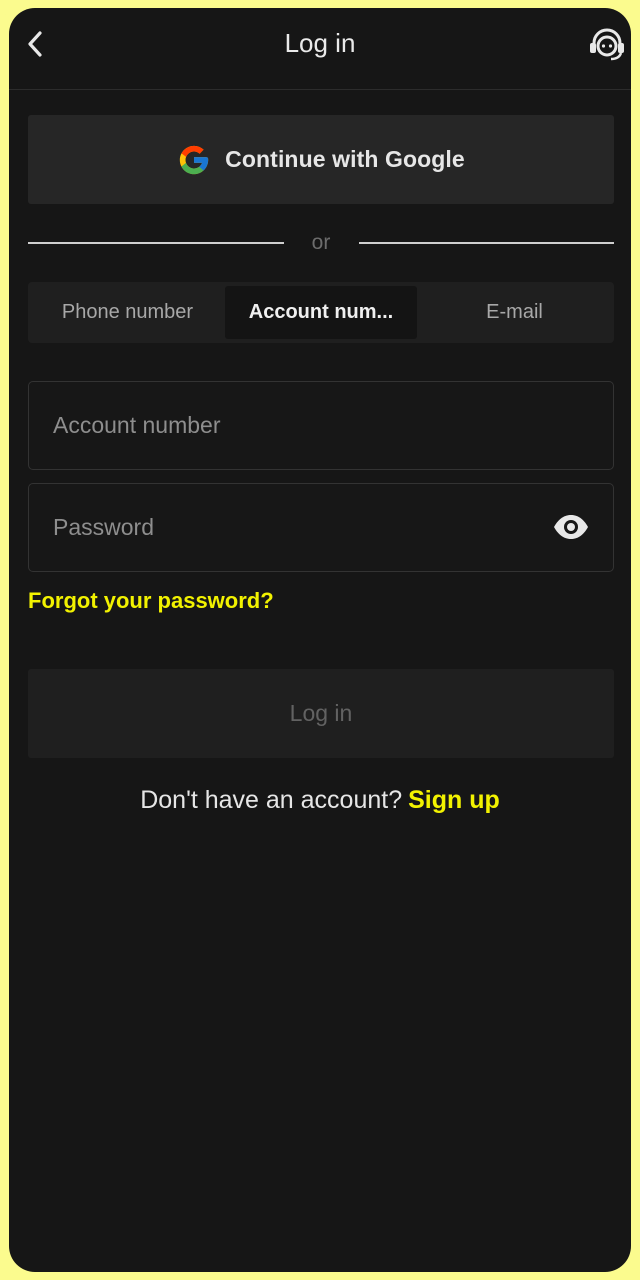 Image resolution: width=640 pixels, height=1280 pixels. What do you see at coordinates (321, 242) in the screenshot?
I see `divider-or: or` at bounding box center [321, 242].